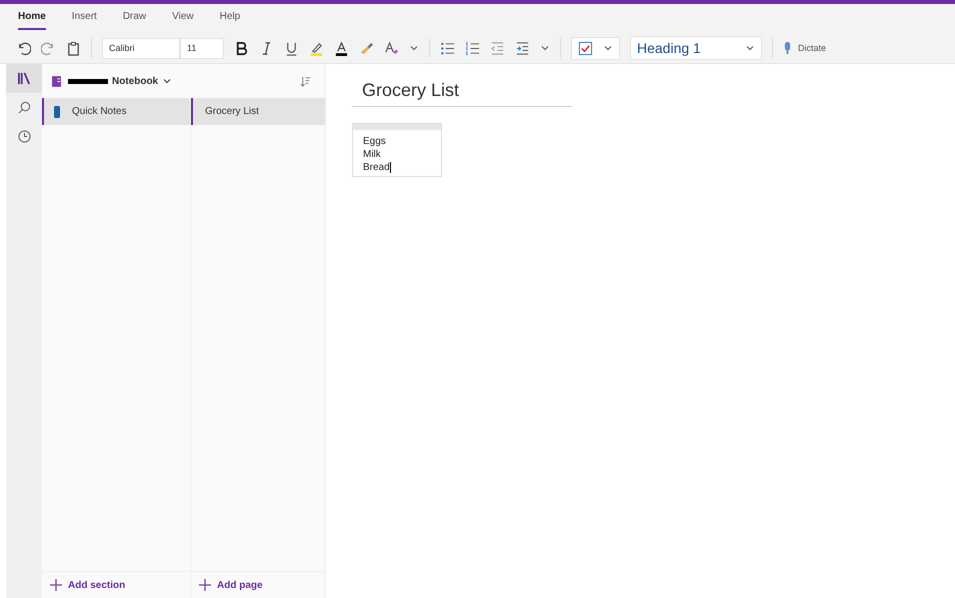 Image resolution: width=955 pixels, height=598 pixels. What do you see at coordinates (522, 48) in the screenshot?
I see `indent-icon` at bounding box center [522, 48].